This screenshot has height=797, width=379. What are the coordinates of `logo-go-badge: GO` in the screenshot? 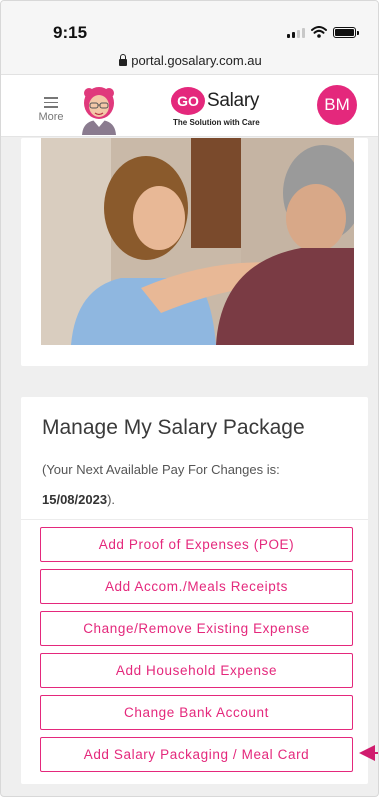 It's located at (188, 101).